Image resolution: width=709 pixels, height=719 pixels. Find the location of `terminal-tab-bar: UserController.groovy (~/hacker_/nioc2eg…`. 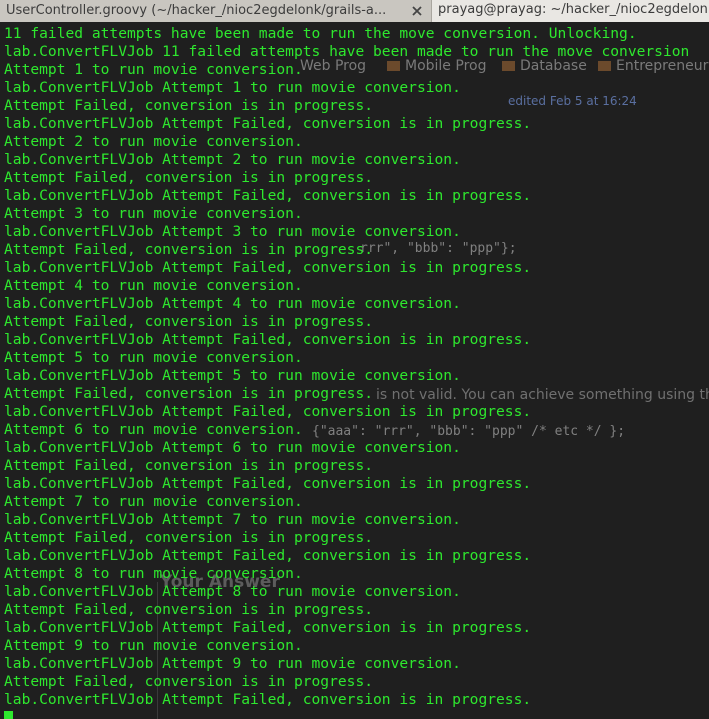

terminal-tab-bar: UserController.groovy (~/hacker_/nioc2eg… is located at coordinates (354, 11).